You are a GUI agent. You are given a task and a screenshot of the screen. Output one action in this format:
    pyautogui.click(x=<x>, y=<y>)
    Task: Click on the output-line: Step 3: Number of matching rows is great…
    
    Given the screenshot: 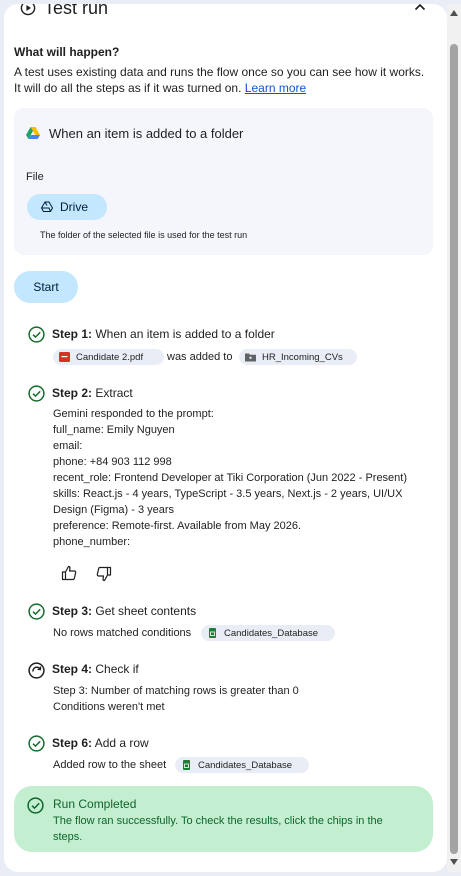 What is the action you would take?
    pyautogui.click(x=176, y=691)
    